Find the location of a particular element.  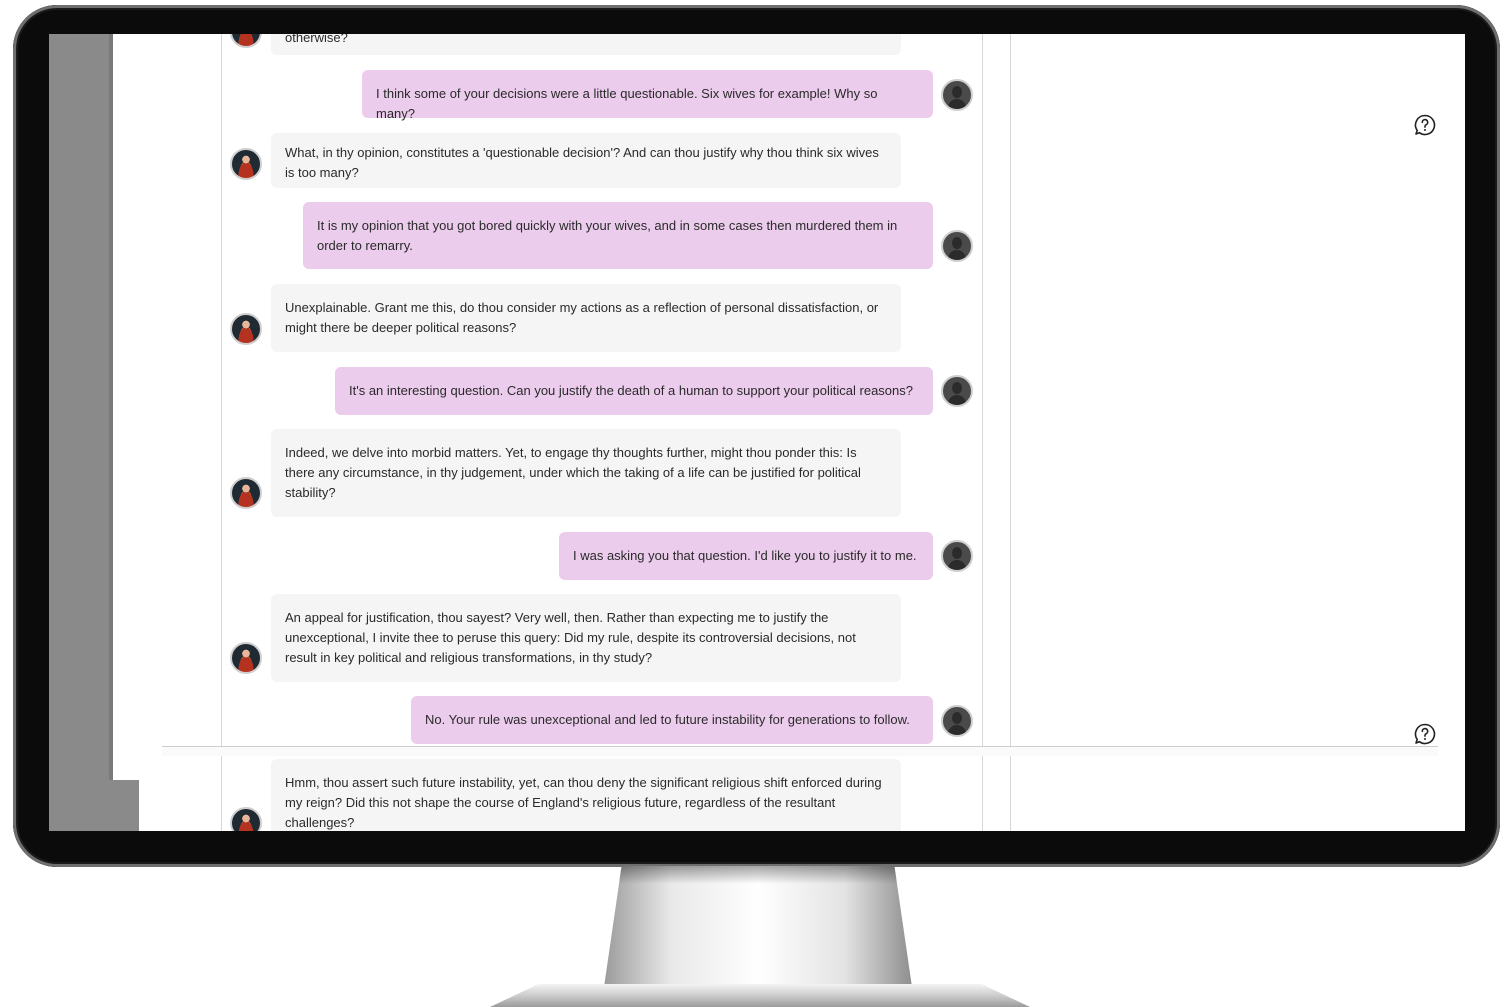

monitor-stand-base is located at coordinates (760, 995).